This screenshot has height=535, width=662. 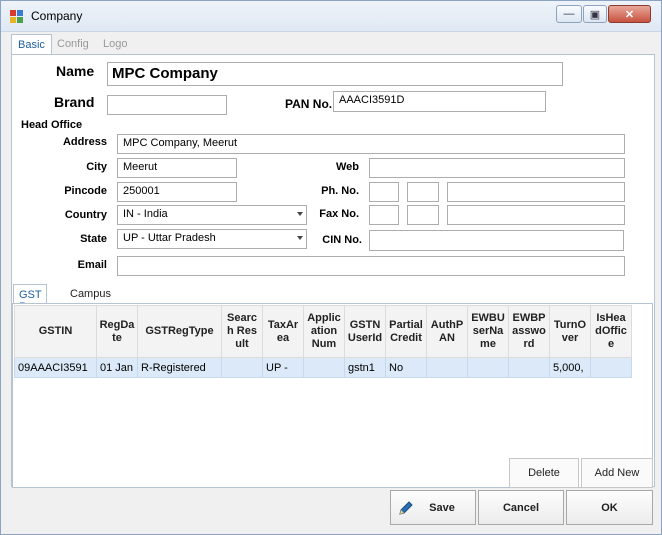 I want to click on phone-area-field, so click(x=423, y=192).